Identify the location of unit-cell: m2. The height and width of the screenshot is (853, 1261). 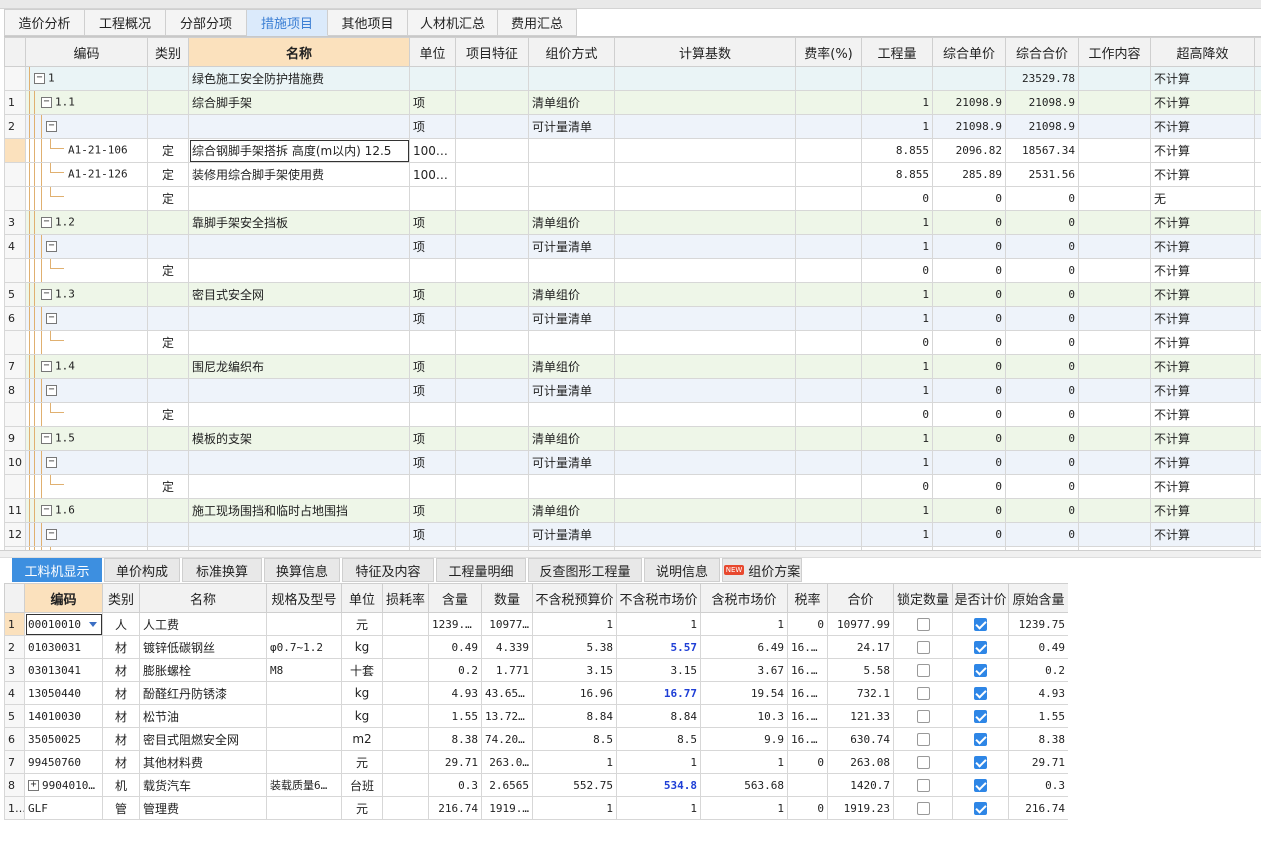
(362, 739).